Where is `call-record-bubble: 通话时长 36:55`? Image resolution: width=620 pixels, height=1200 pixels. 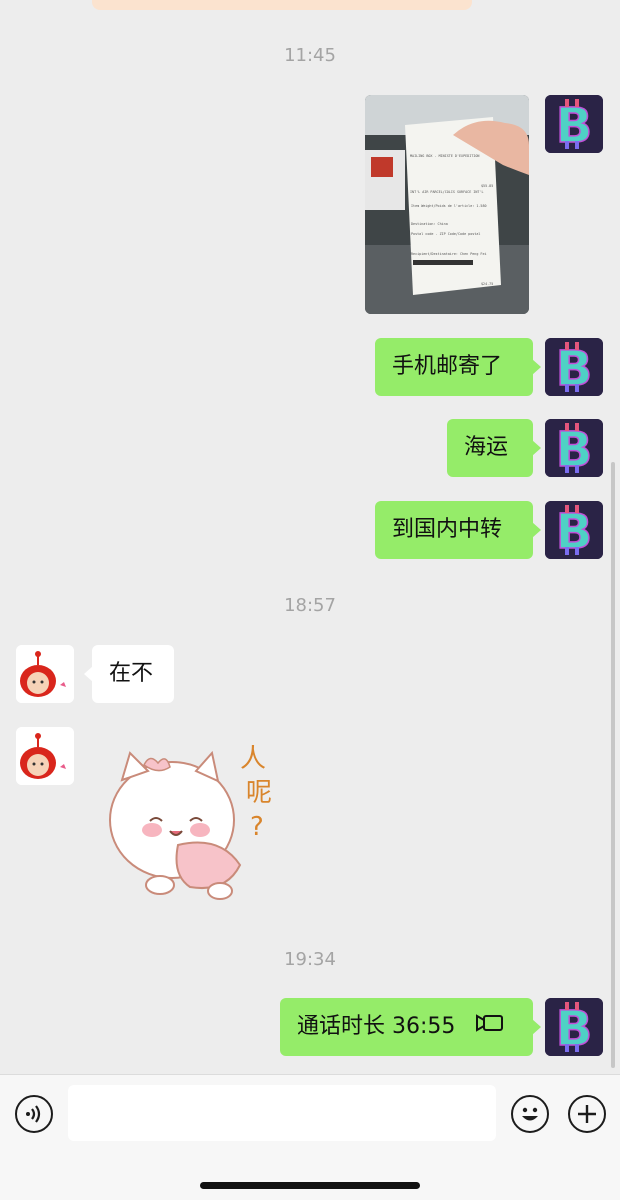
call-record-bubble: 通话时长 36:55 is located at coordinates (410, 1027).